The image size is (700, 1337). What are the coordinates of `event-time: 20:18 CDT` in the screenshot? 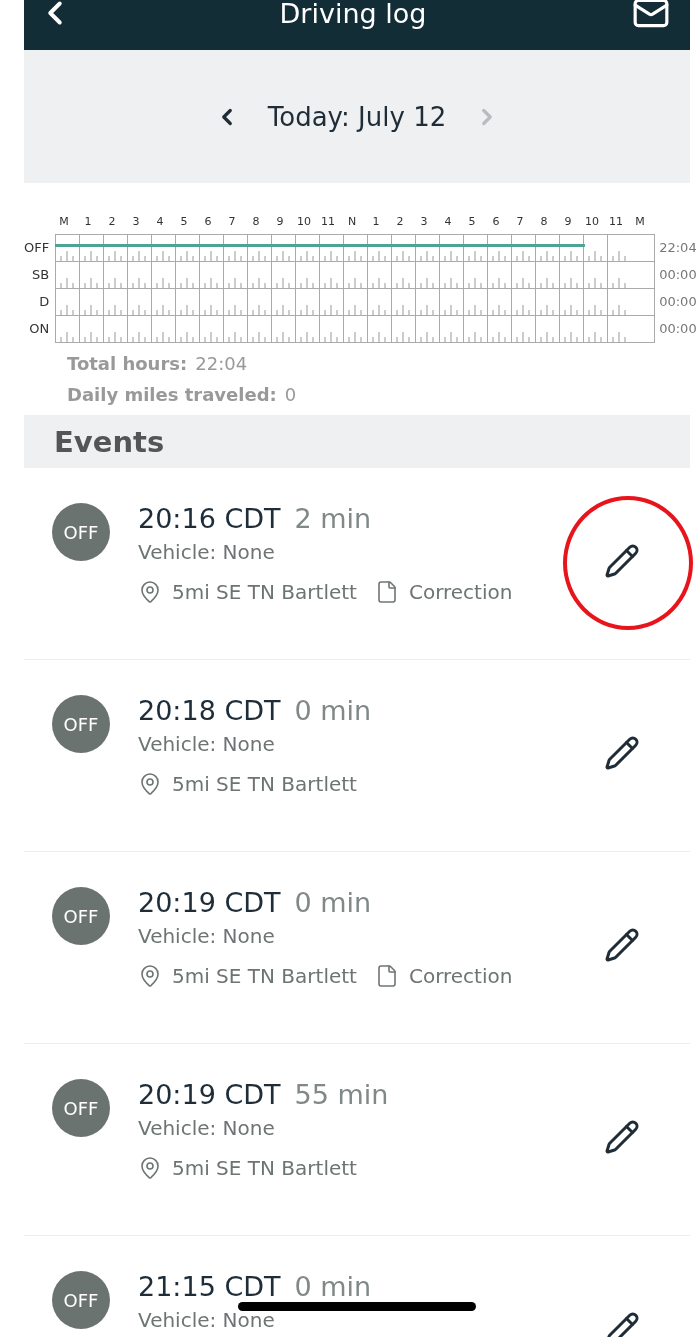 It's located at (209, 710).